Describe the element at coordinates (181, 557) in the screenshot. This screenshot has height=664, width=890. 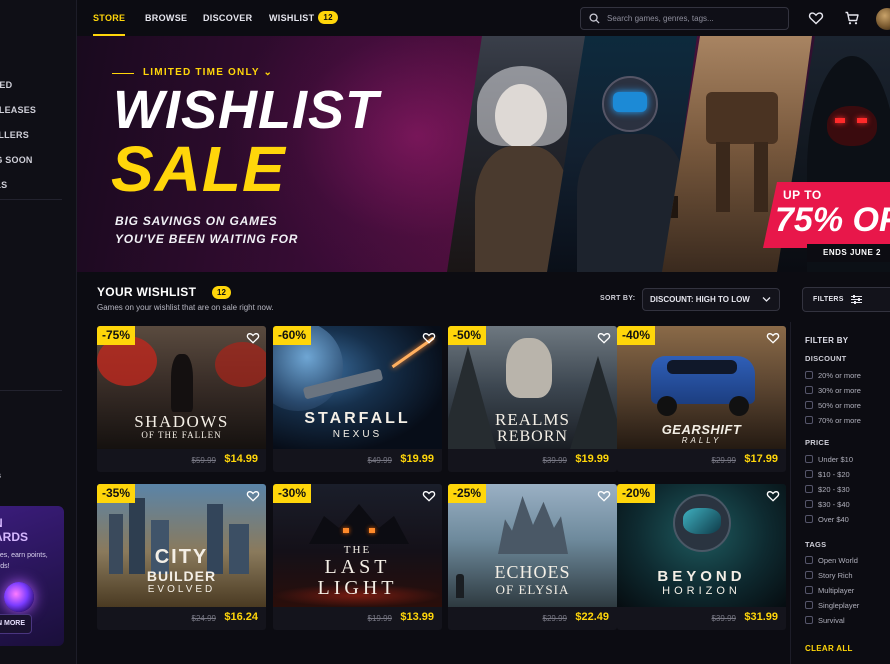
I see `game-card: CITY BUILDER EVOLVED -35% $24.99 $16.24` at that location.